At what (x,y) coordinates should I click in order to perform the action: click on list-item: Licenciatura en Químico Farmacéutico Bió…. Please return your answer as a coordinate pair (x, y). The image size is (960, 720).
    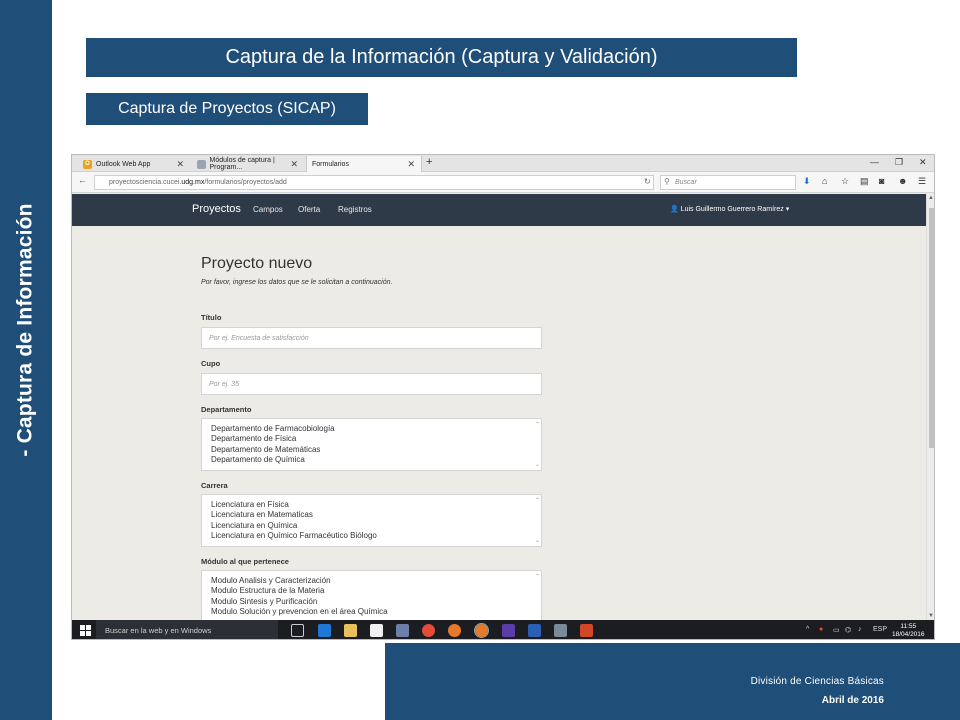
    Looking at the image, I should click on (371, 536).